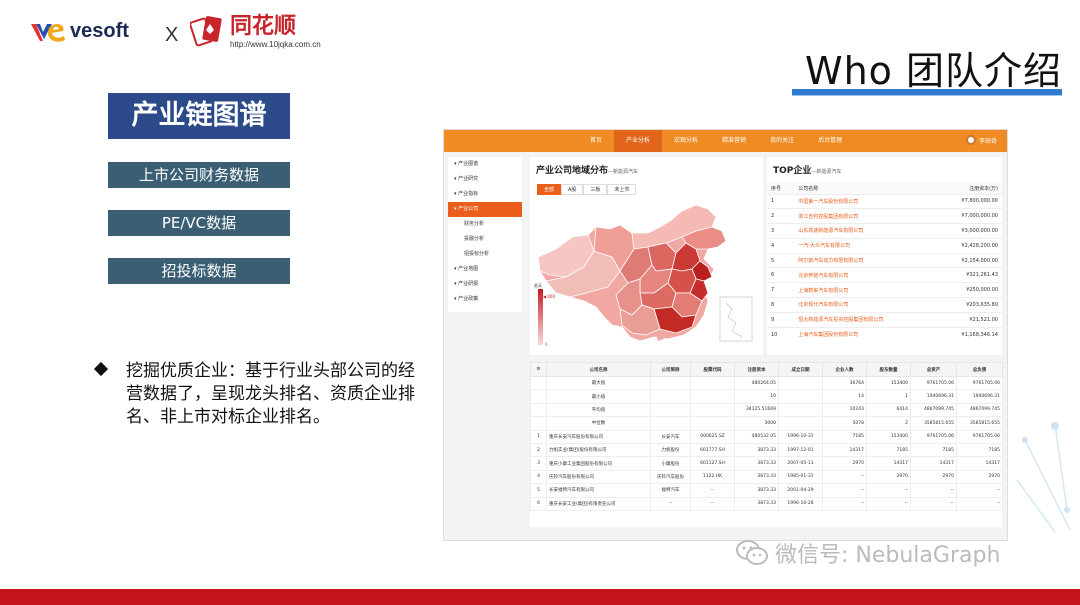 The width and height of the screenshot is (1080, 605). What do you see at coordinates (800, 436) in the screenshot?
I see `table-cell: 1996-10-31` at bounding box center [800, 436].